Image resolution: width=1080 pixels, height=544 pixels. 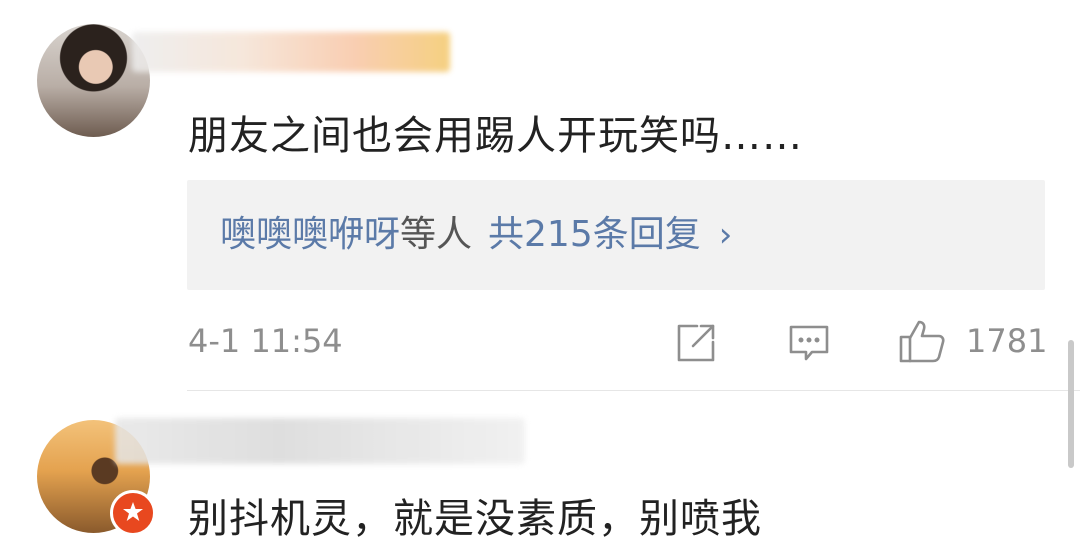 I want to click on verified-badge-icon, so click(x=133, y=513).